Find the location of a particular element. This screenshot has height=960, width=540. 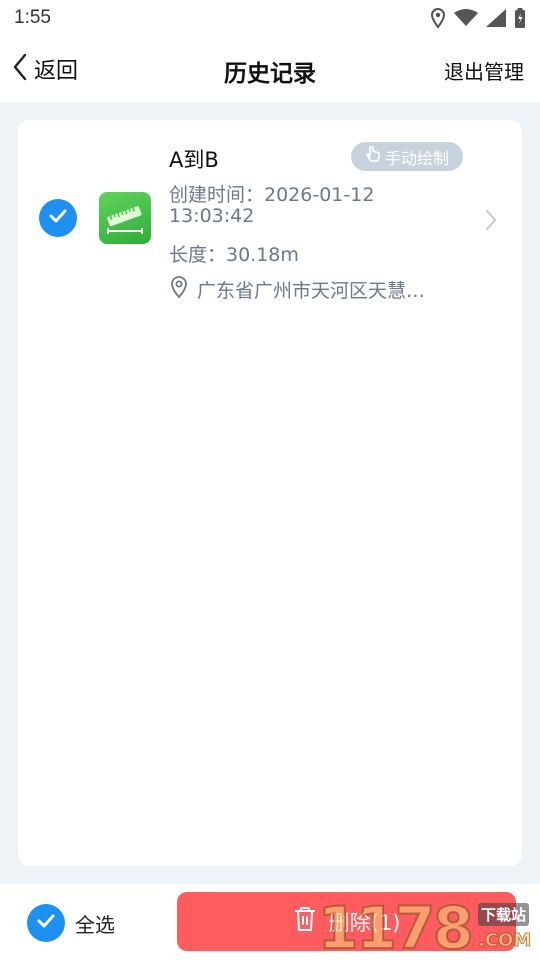

hand-tap-icon is located at coordinates (373, 156).